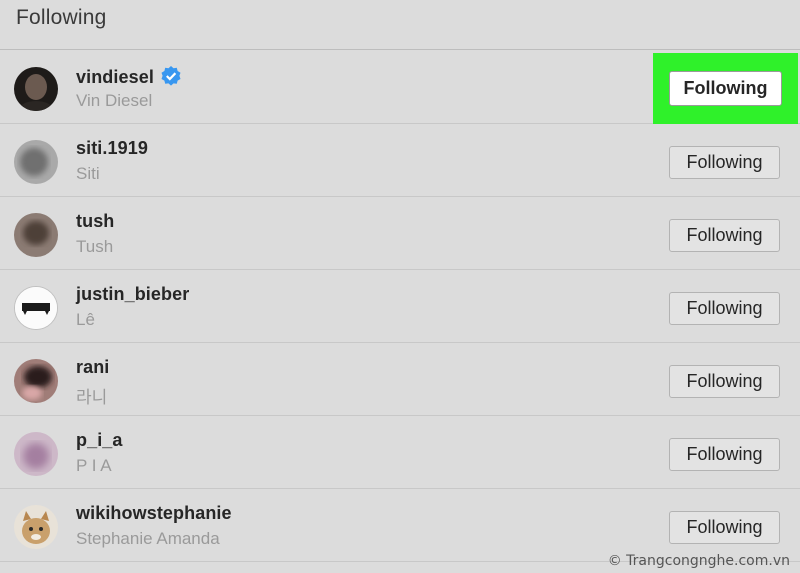 The image size is (800, 573). What do you see at coordinates (400, 25) in the screenshot?
I see `page-header: Following` at bounding box center [400, 25].